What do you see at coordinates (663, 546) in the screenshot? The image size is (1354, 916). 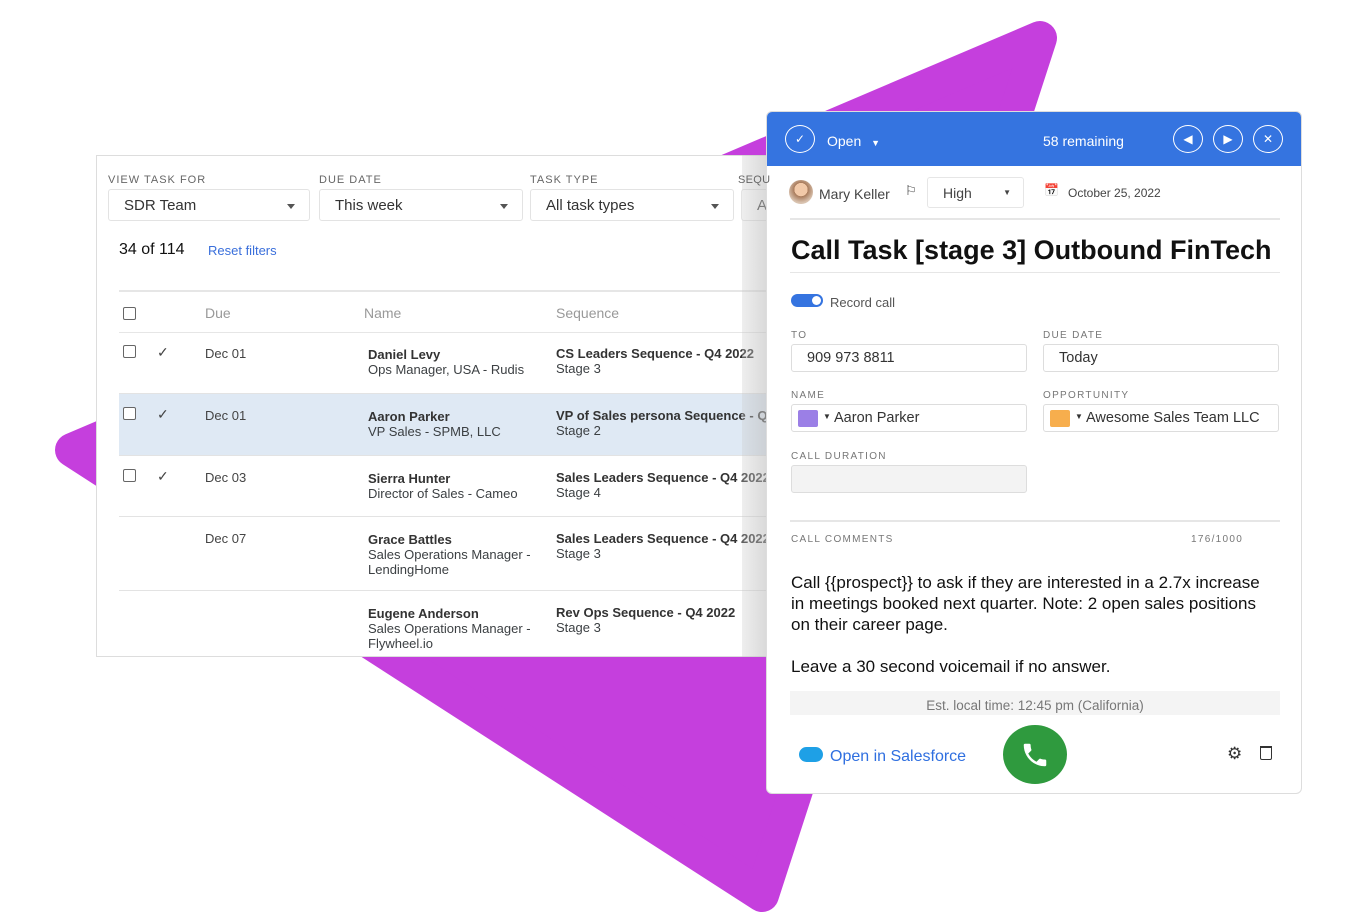 I see `sequence-cell: Sales Leaders Sequence - Q4 2022 Stage 3` at bounding box center [663, 546].